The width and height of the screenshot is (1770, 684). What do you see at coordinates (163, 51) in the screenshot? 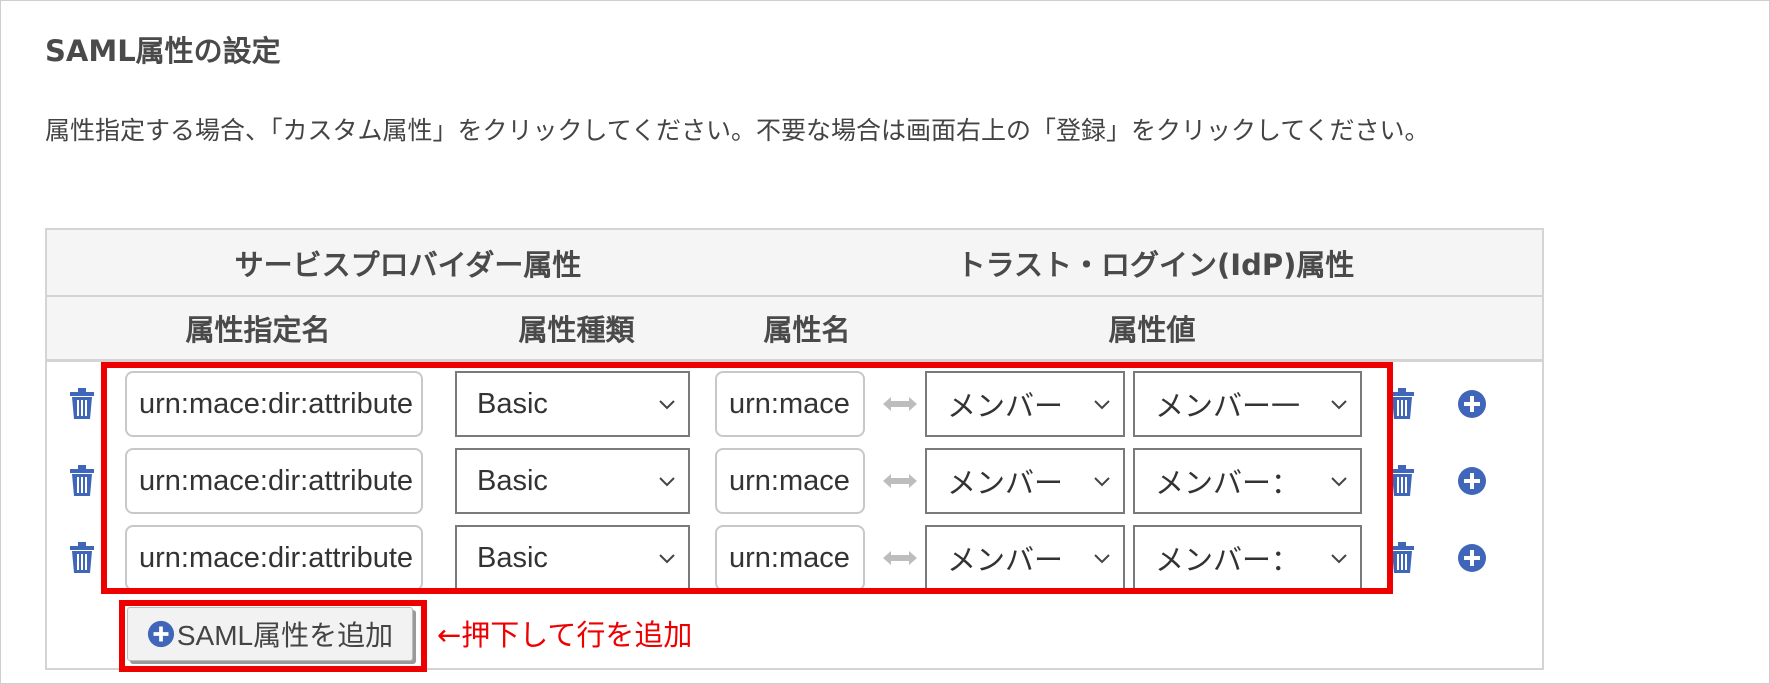
I see `section-title: SAML属性の設定` at bounding box center [163, 51].